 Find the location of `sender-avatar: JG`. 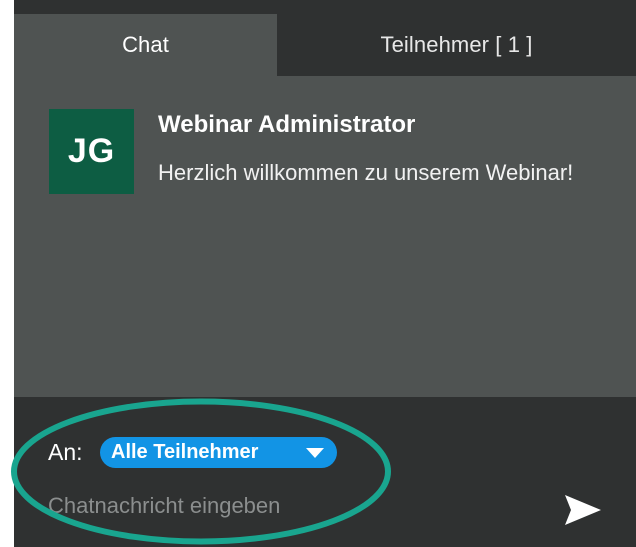

sender-avatar: JG is located at coordinates (91, 151).